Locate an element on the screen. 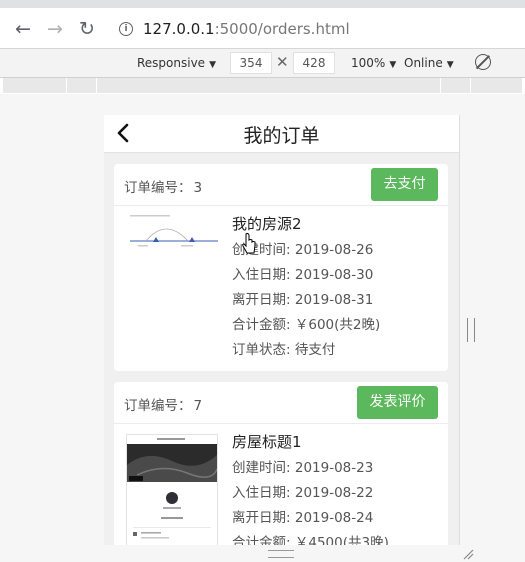 Image resolution: width=525 pixels, height=562 pixels. house-title: 房屋标题1 is located at coordinates (310, 443).